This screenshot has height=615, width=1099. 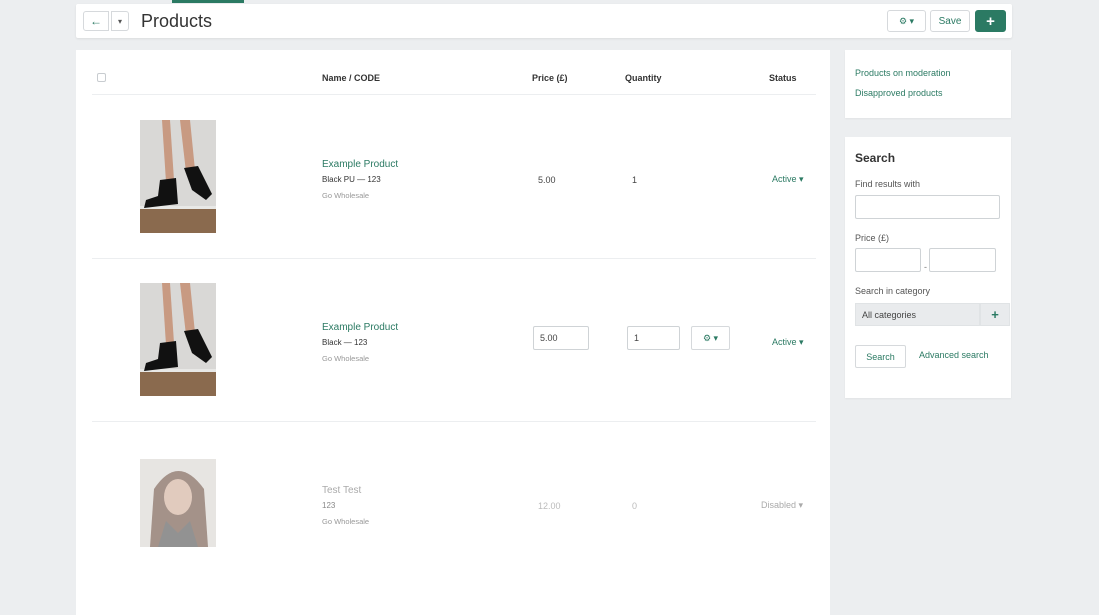 I want to click on add-category-button: +, so click(x=995, y=314).